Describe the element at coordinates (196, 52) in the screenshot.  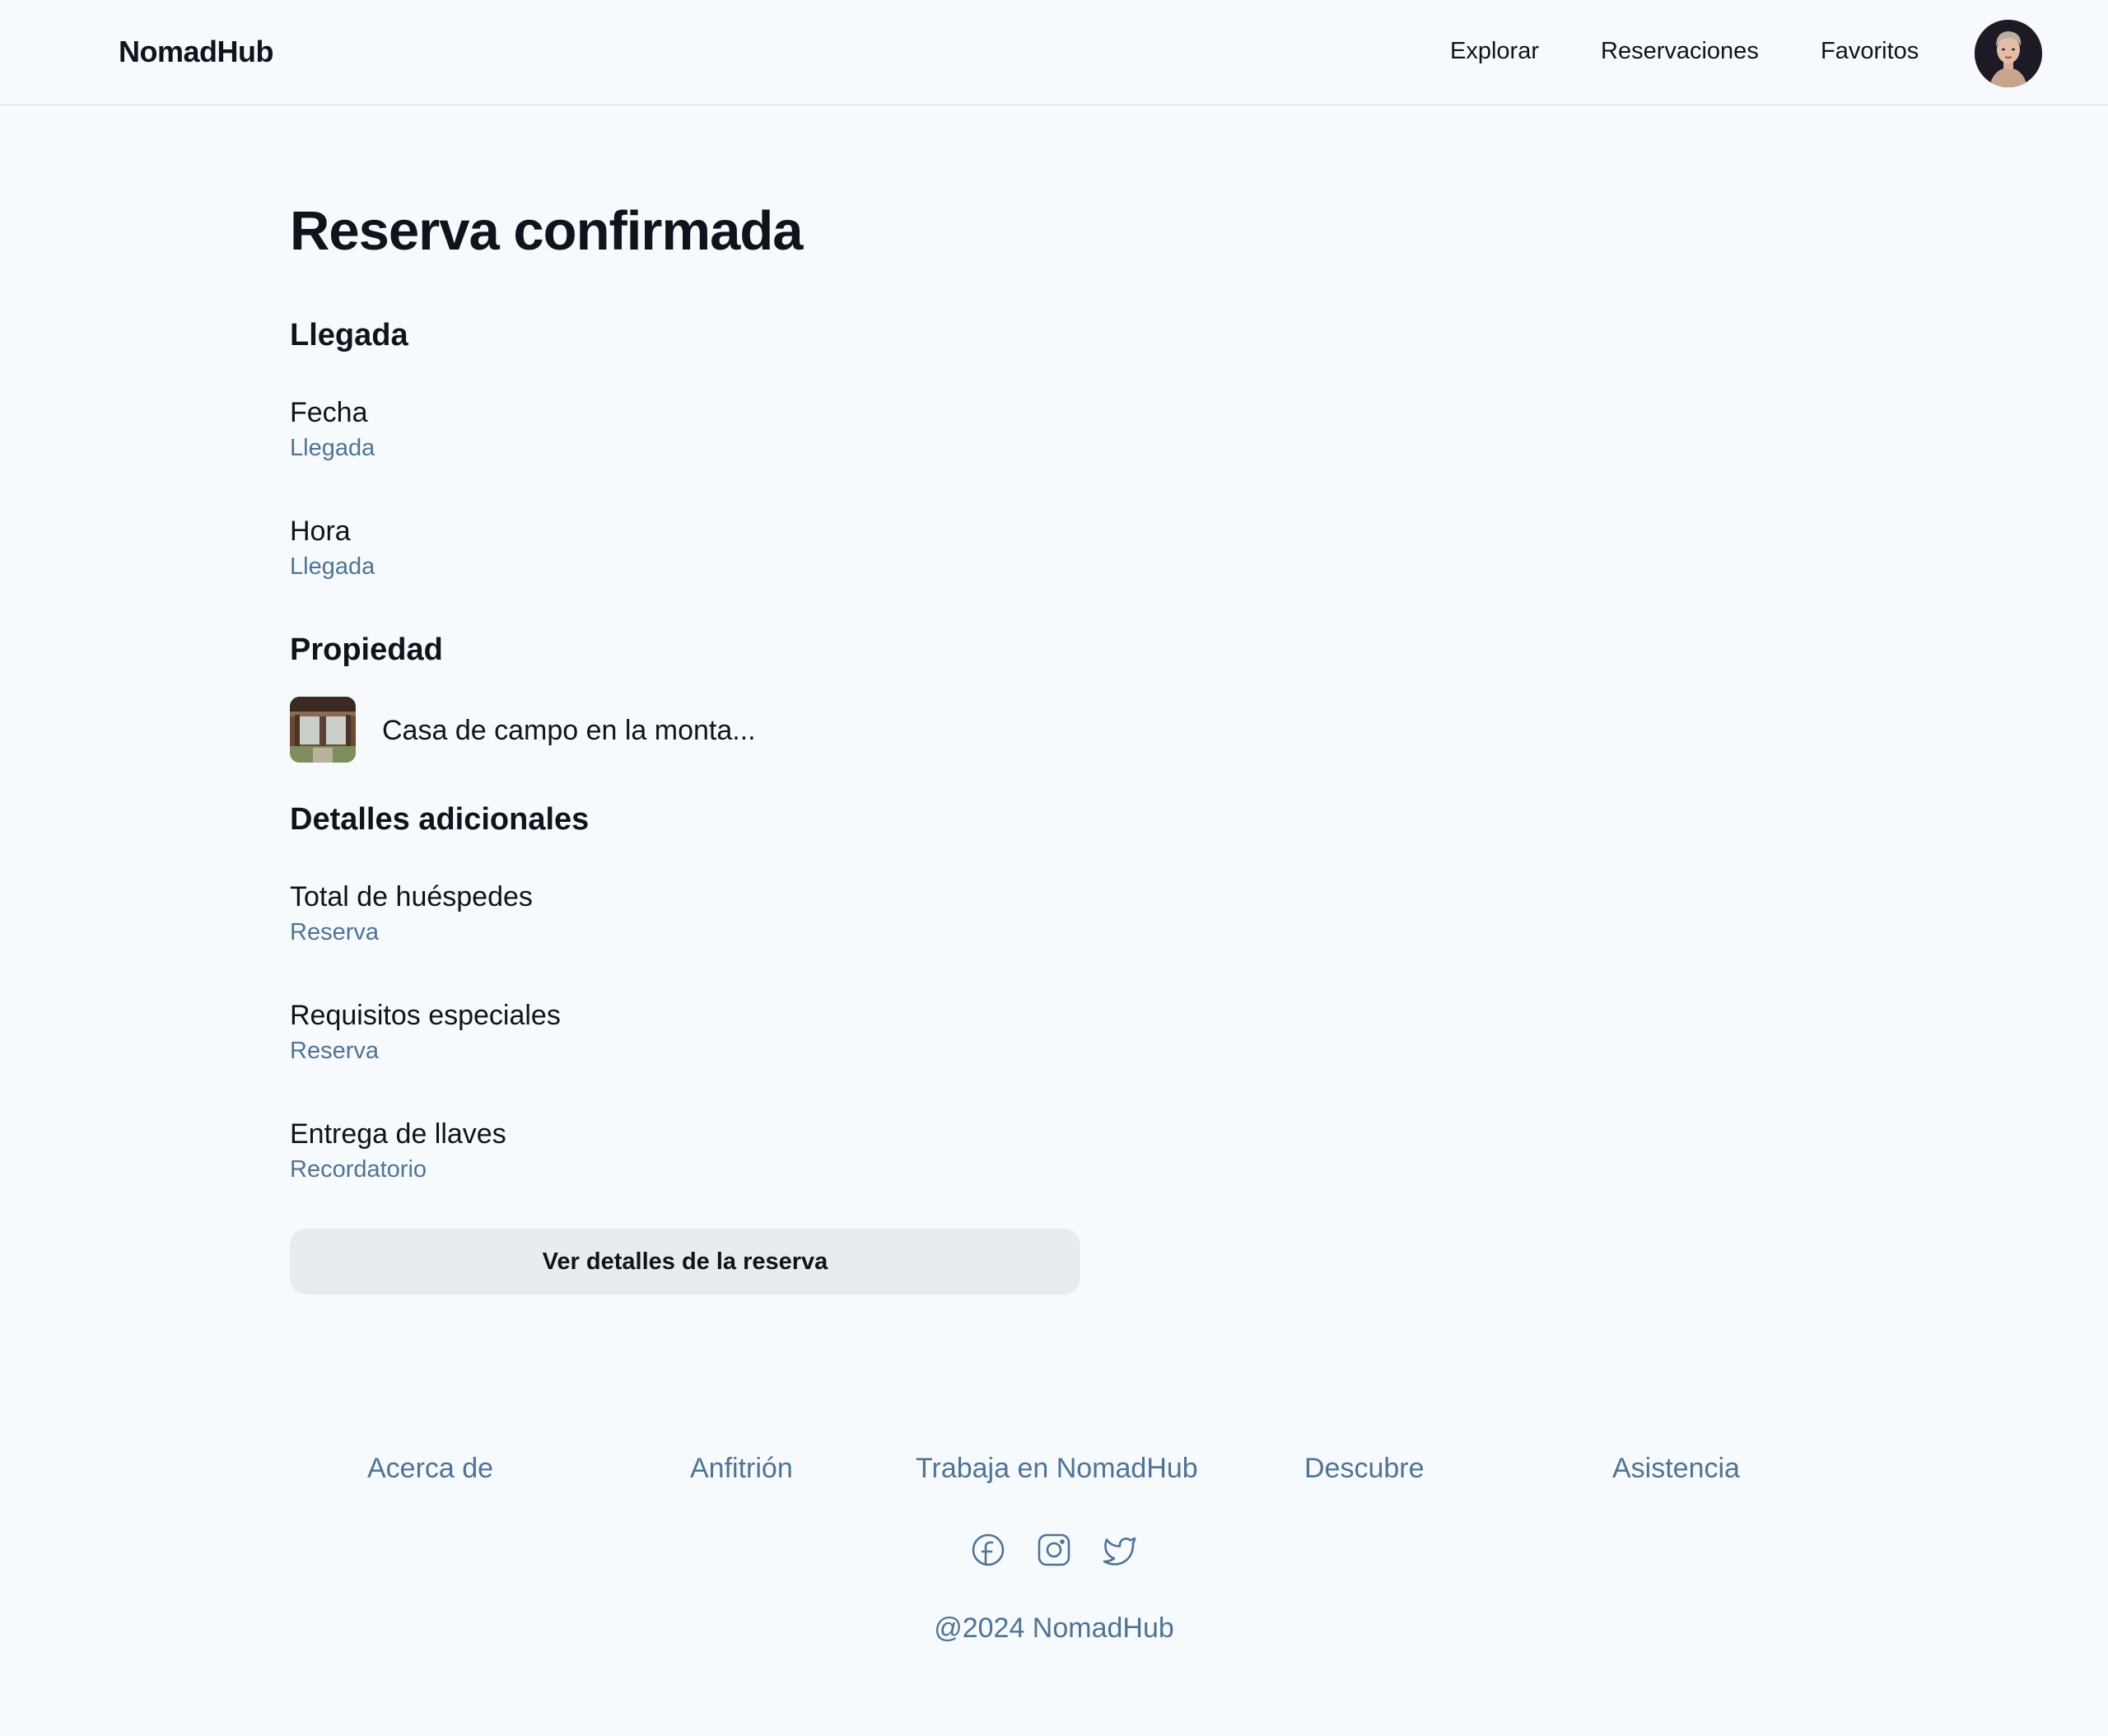
I see `brand-logo: NomadHub` at that location.